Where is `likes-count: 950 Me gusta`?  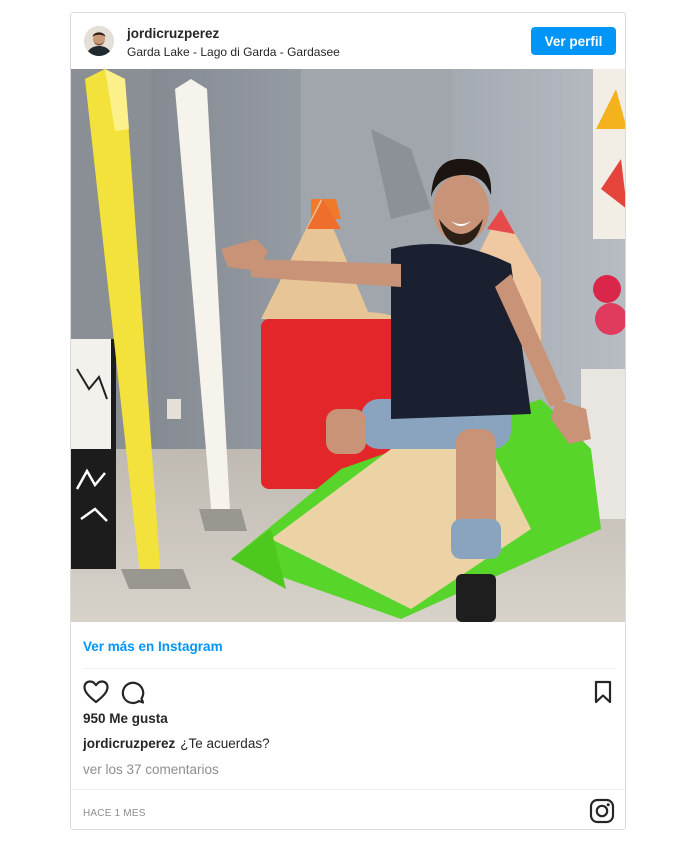
likes-count: 950 Me gusta is located at coordinates (125, 718).